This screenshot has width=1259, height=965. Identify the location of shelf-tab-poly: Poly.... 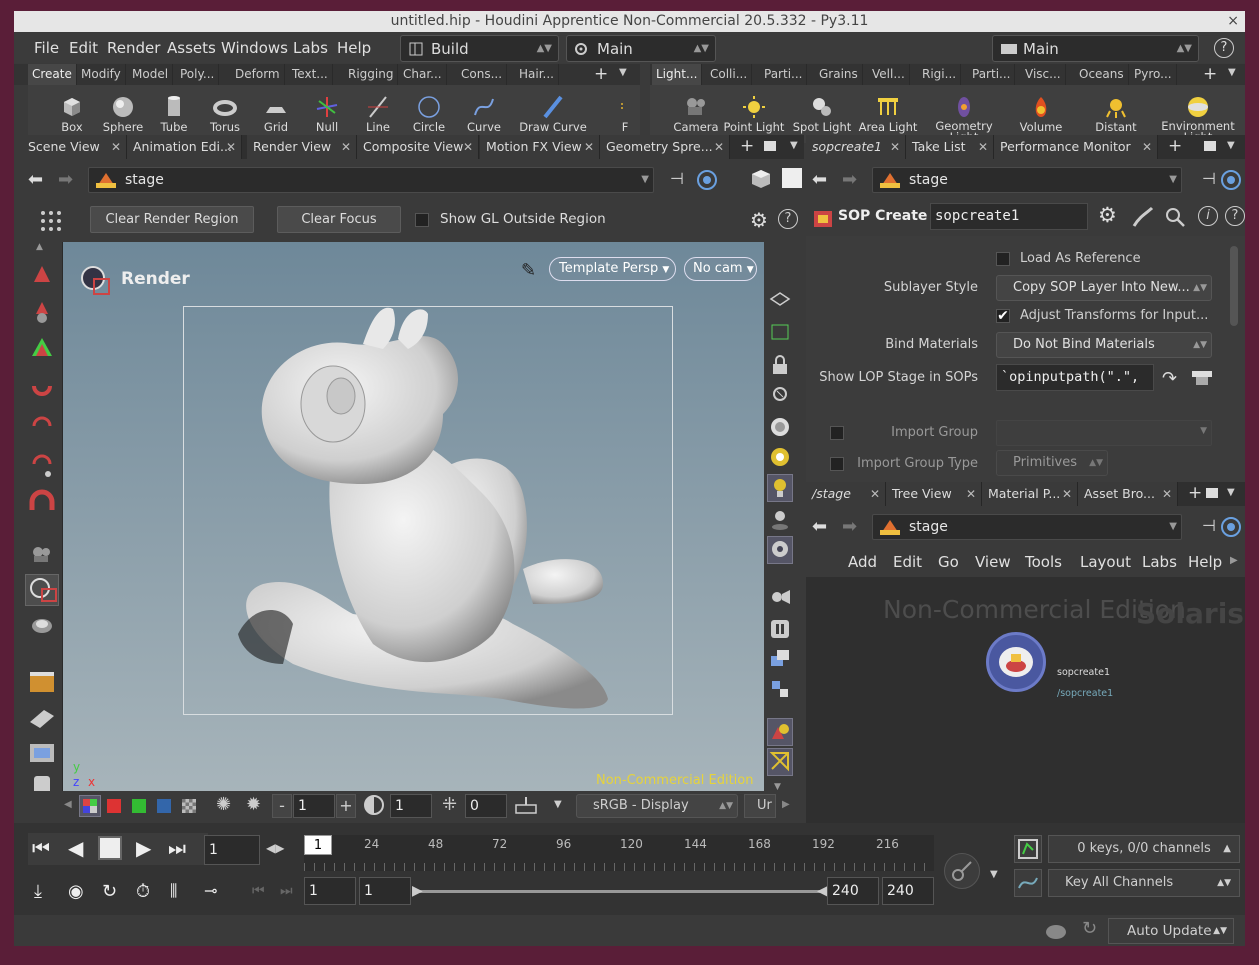
(198, 74).